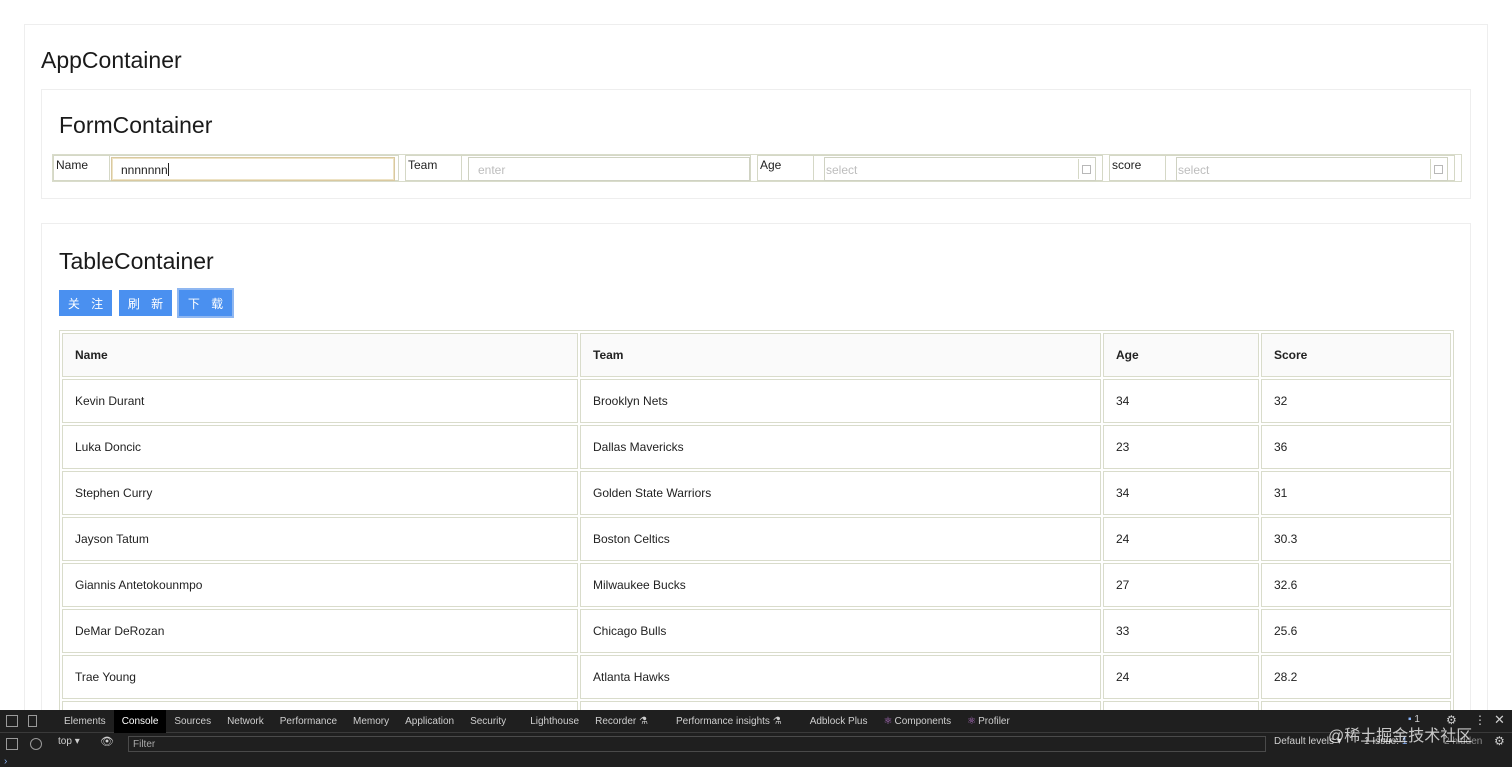  What do you see at coordinates (1356, 539) in the screenshot?
I see `cell-score: 30.3` at bounding box center [1356, 539].